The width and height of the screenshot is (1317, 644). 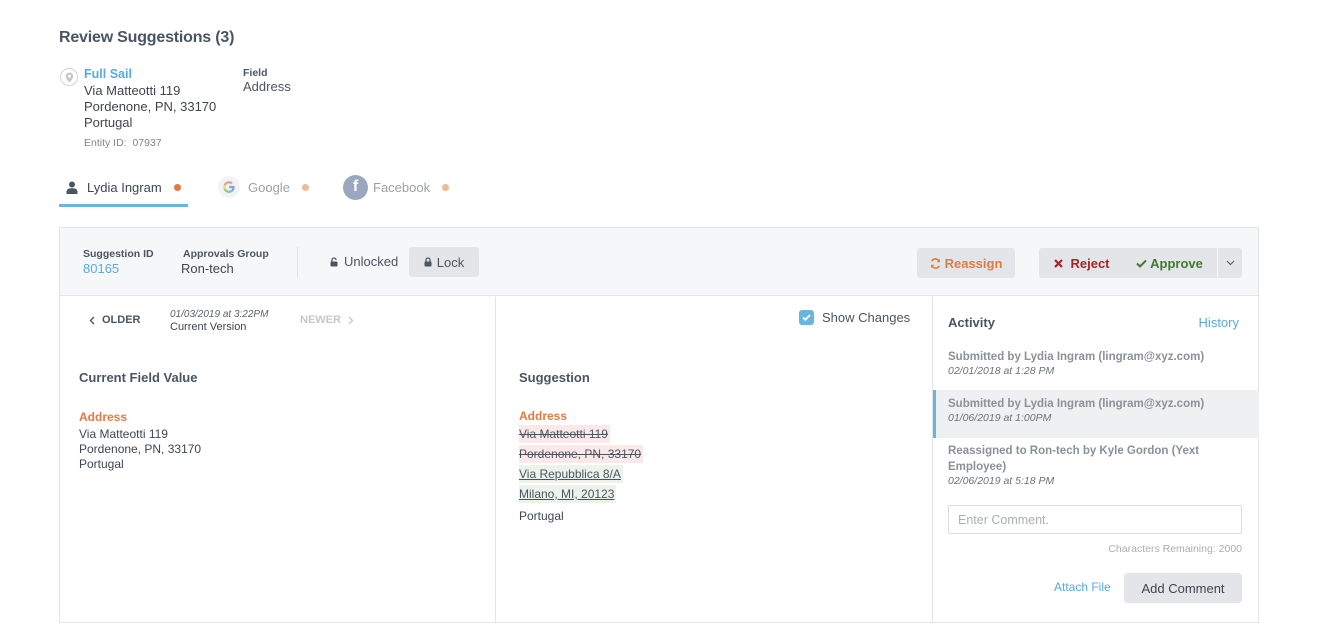 What do you see at coordinates (1001, 481) in the screenshot?
I see `activity-date: 02/06/2019 at 5:18 PM` at bounding box center [1001, 481].